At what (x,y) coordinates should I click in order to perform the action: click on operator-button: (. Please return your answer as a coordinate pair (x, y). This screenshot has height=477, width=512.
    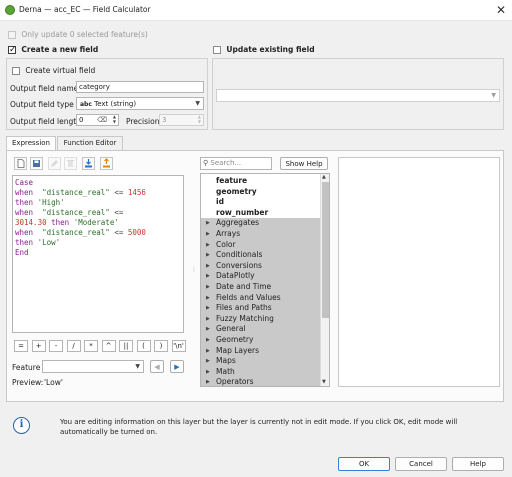
    Looking at the image, I should click on (143, 346).